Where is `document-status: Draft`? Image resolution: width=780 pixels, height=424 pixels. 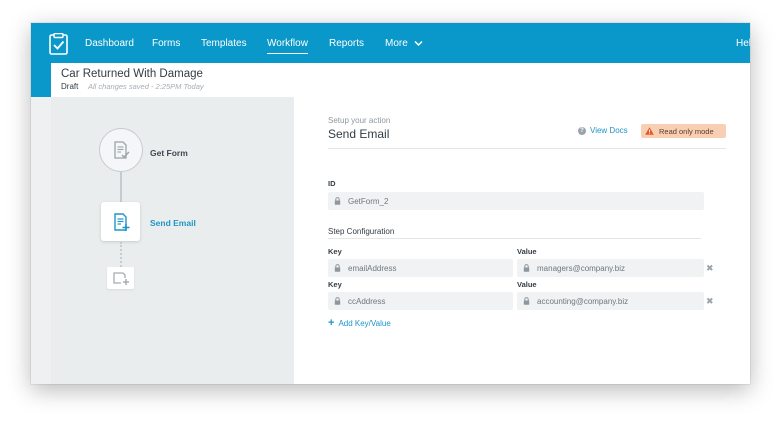 document-status: Draft is located at coordinates (70, 86).